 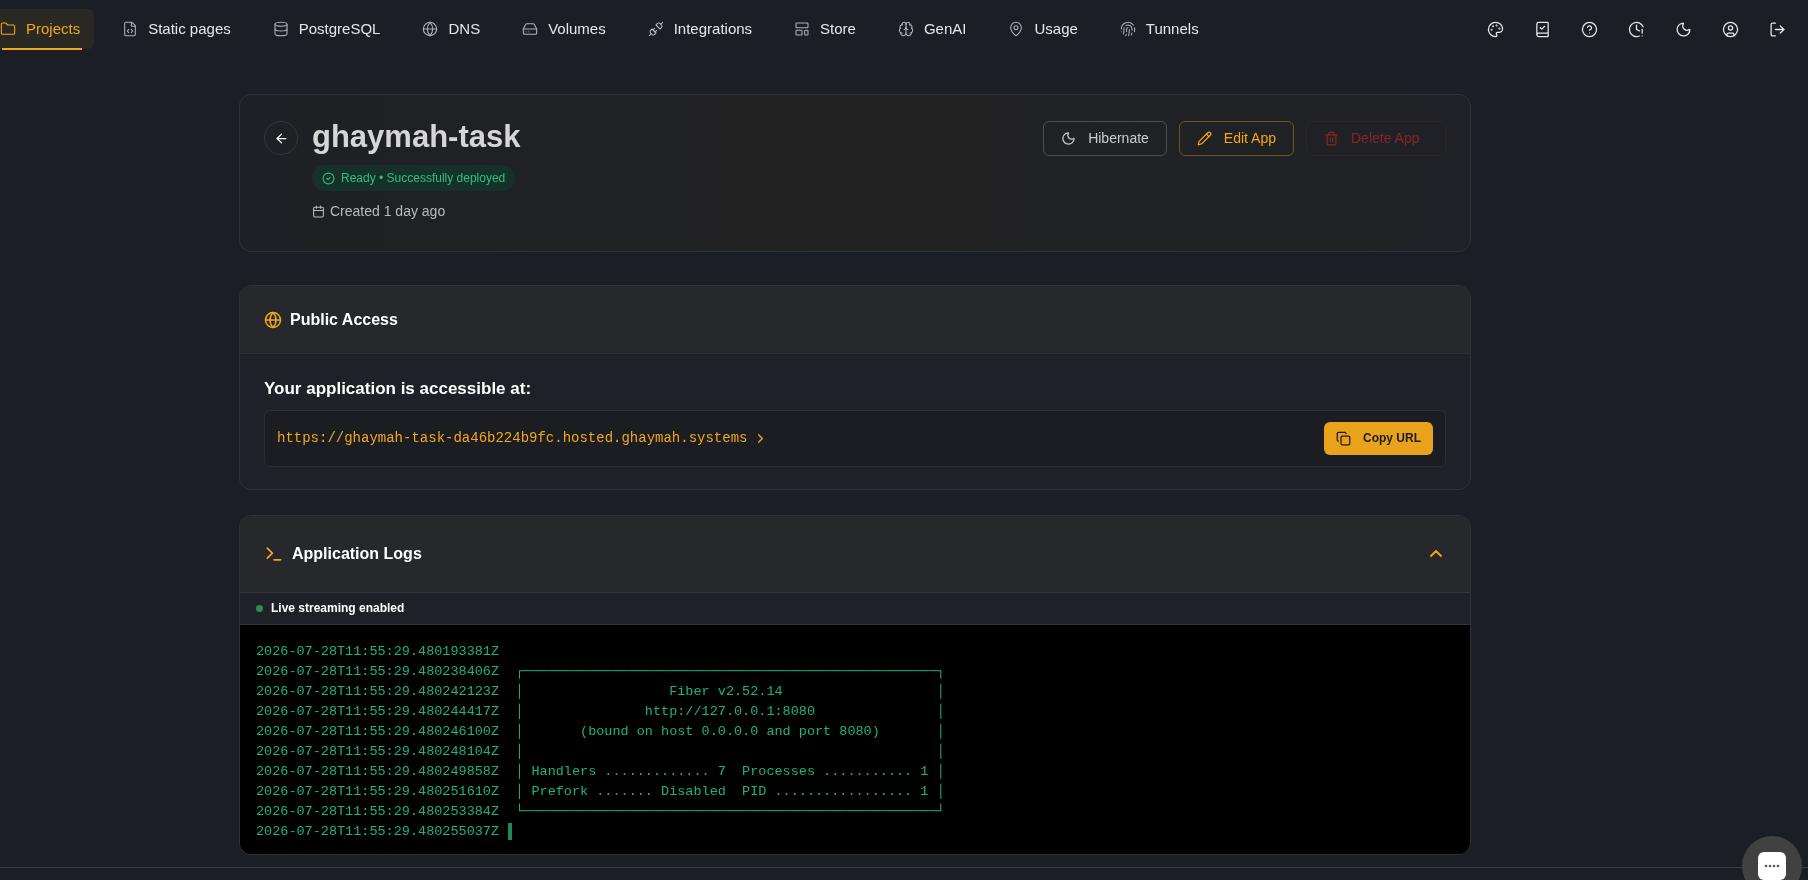 I want to click on nav-tab: Integrations, so click(x=700, y=29).